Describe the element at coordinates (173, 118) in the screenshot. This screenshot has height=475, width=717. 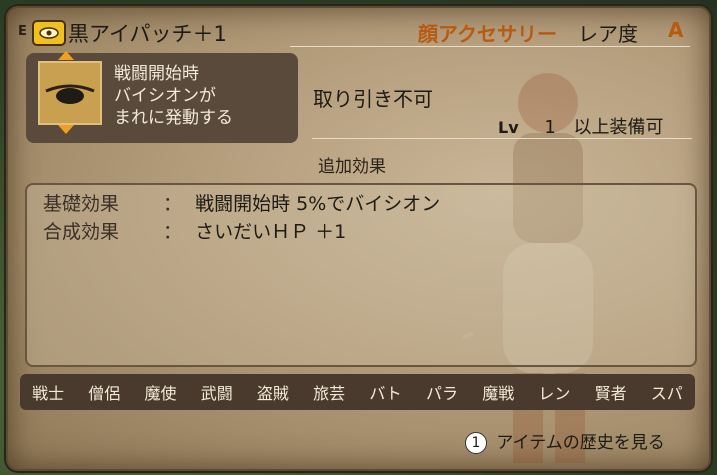
I see `description-line: まれに発動する` at that location.